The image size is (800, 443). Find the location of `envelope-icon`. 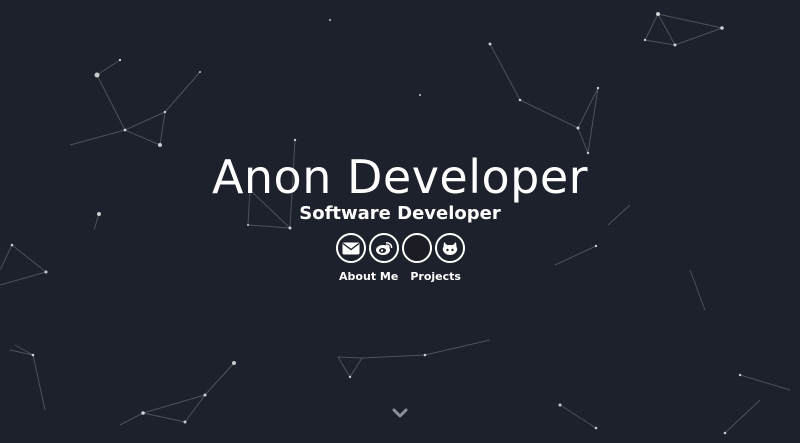

envelope-icon is located at coordinates (350, 248).